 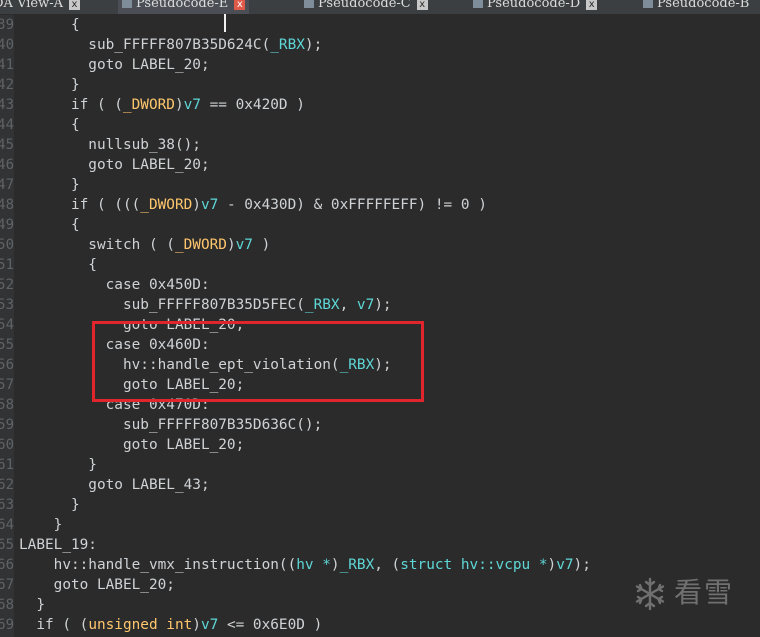 I want to click on code-token: goto LABEL_43;, so click(x=114, y=485).